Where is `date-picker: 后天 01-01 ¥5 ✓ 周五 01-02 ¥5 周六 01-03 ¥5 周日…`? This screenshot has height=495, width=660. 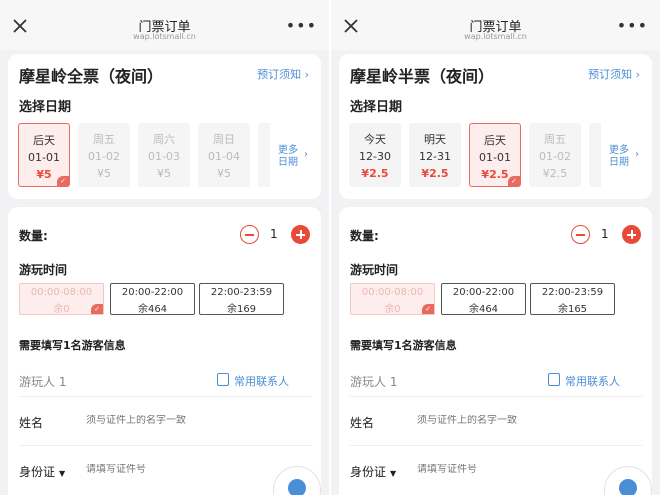
date-picker: 后天 01-01 ¥5 ✓ 周五 01-02 ¥5 周六 01-03 ¥5 周日… is located at coordinates (144, 156).